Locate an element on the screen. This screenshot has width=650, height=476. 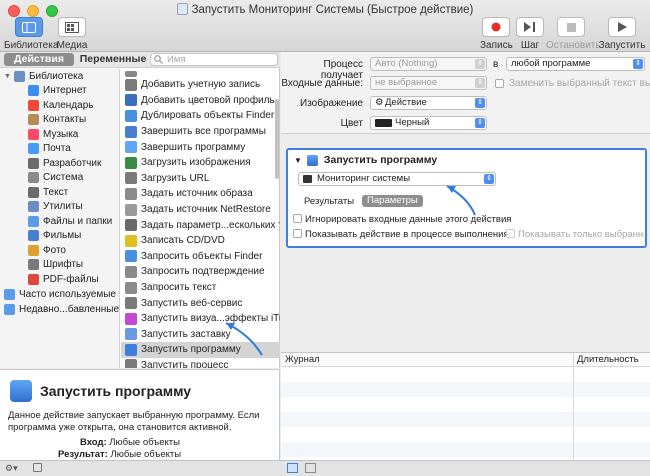
library-item: Утилиты is located at coordinates (59, 207).